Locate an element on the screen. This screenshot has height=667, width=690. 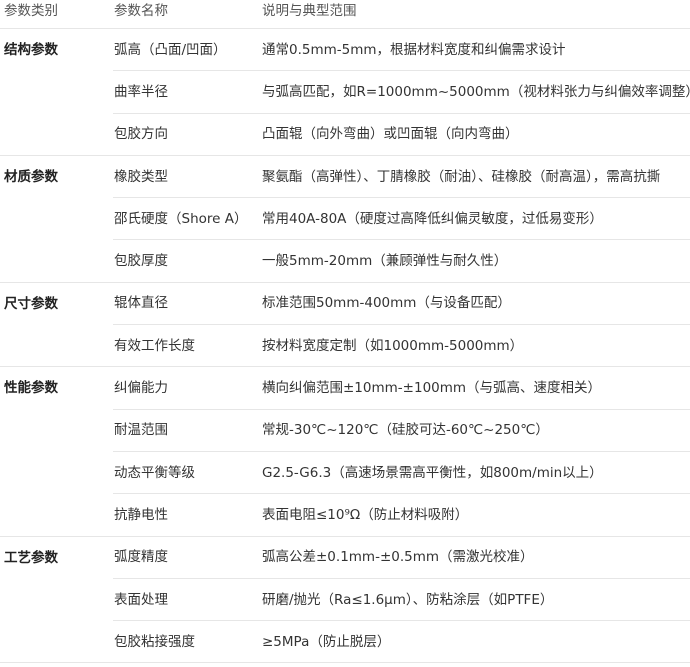
param-name: 纠偏能力 is located at coordinates (187, 388).